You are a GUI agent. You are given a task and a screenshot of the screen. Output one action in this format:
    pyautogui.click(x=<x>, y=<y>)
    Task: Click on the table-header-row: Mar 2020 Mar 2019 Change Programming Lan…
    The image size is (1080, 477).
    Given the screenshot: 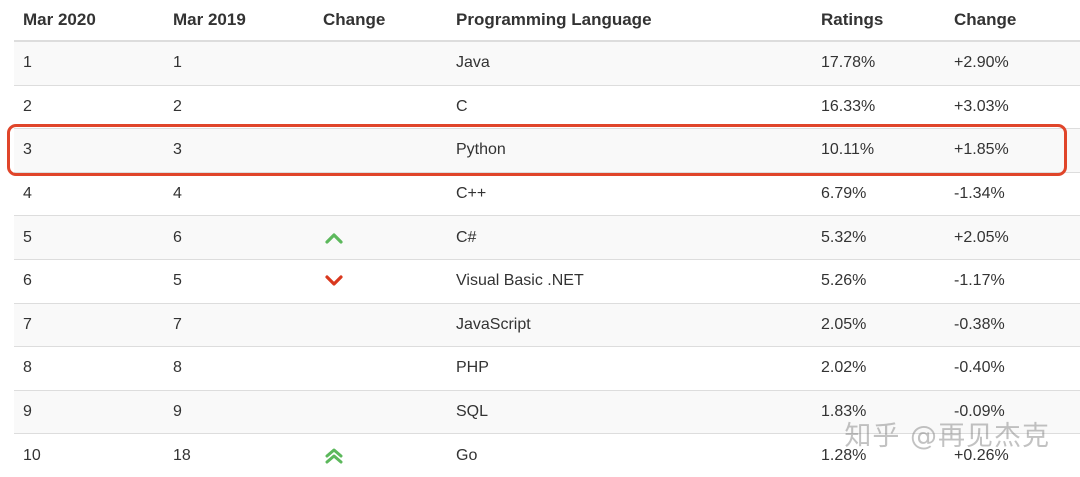 What is the action you would take?
    pyautogui.click(x=547, y=21)
    